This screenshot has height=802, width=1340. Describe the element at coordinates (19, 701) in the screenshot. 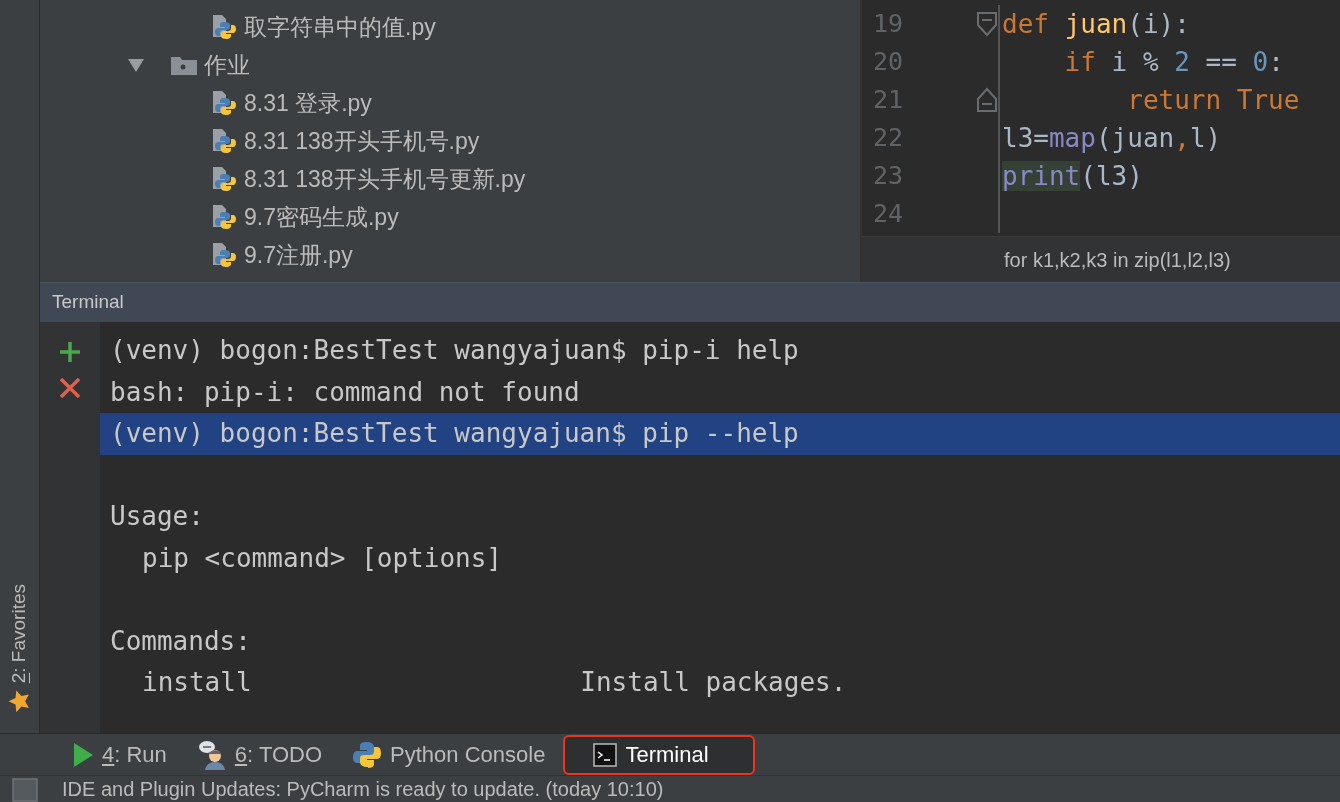

I see `star-icon` at that location.